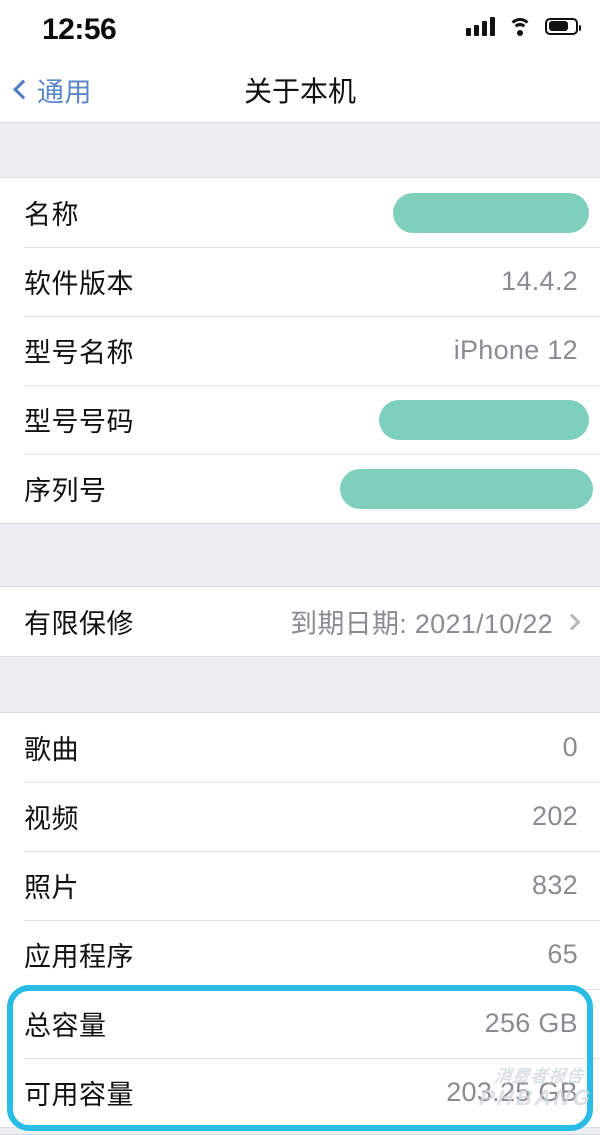  Describe the element at coordinates (421, 624) in the screenshot. I see `row-value: 到期日期: 2021/10/22` at that location.